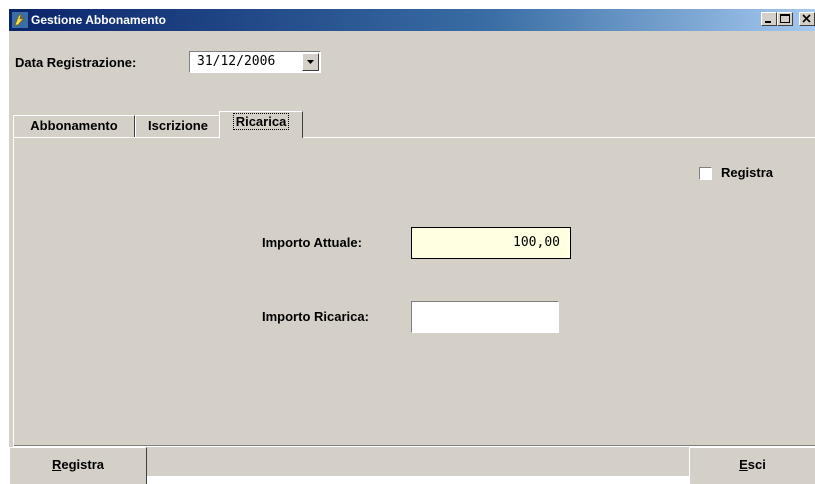 This screenshot has height=484, width=815. Describe the element at coordinates (756, 464) in the screenshot. I see `esci-button-label: sci` at that location.